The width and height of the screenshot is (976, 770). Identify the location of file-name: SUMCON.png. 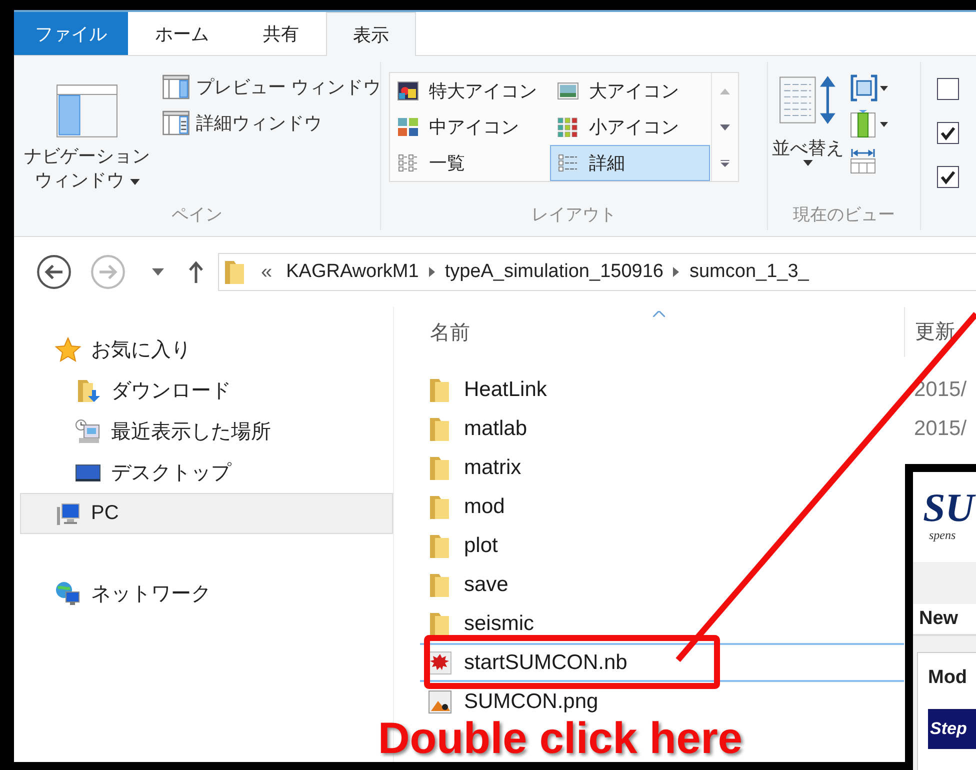
(531, 702).